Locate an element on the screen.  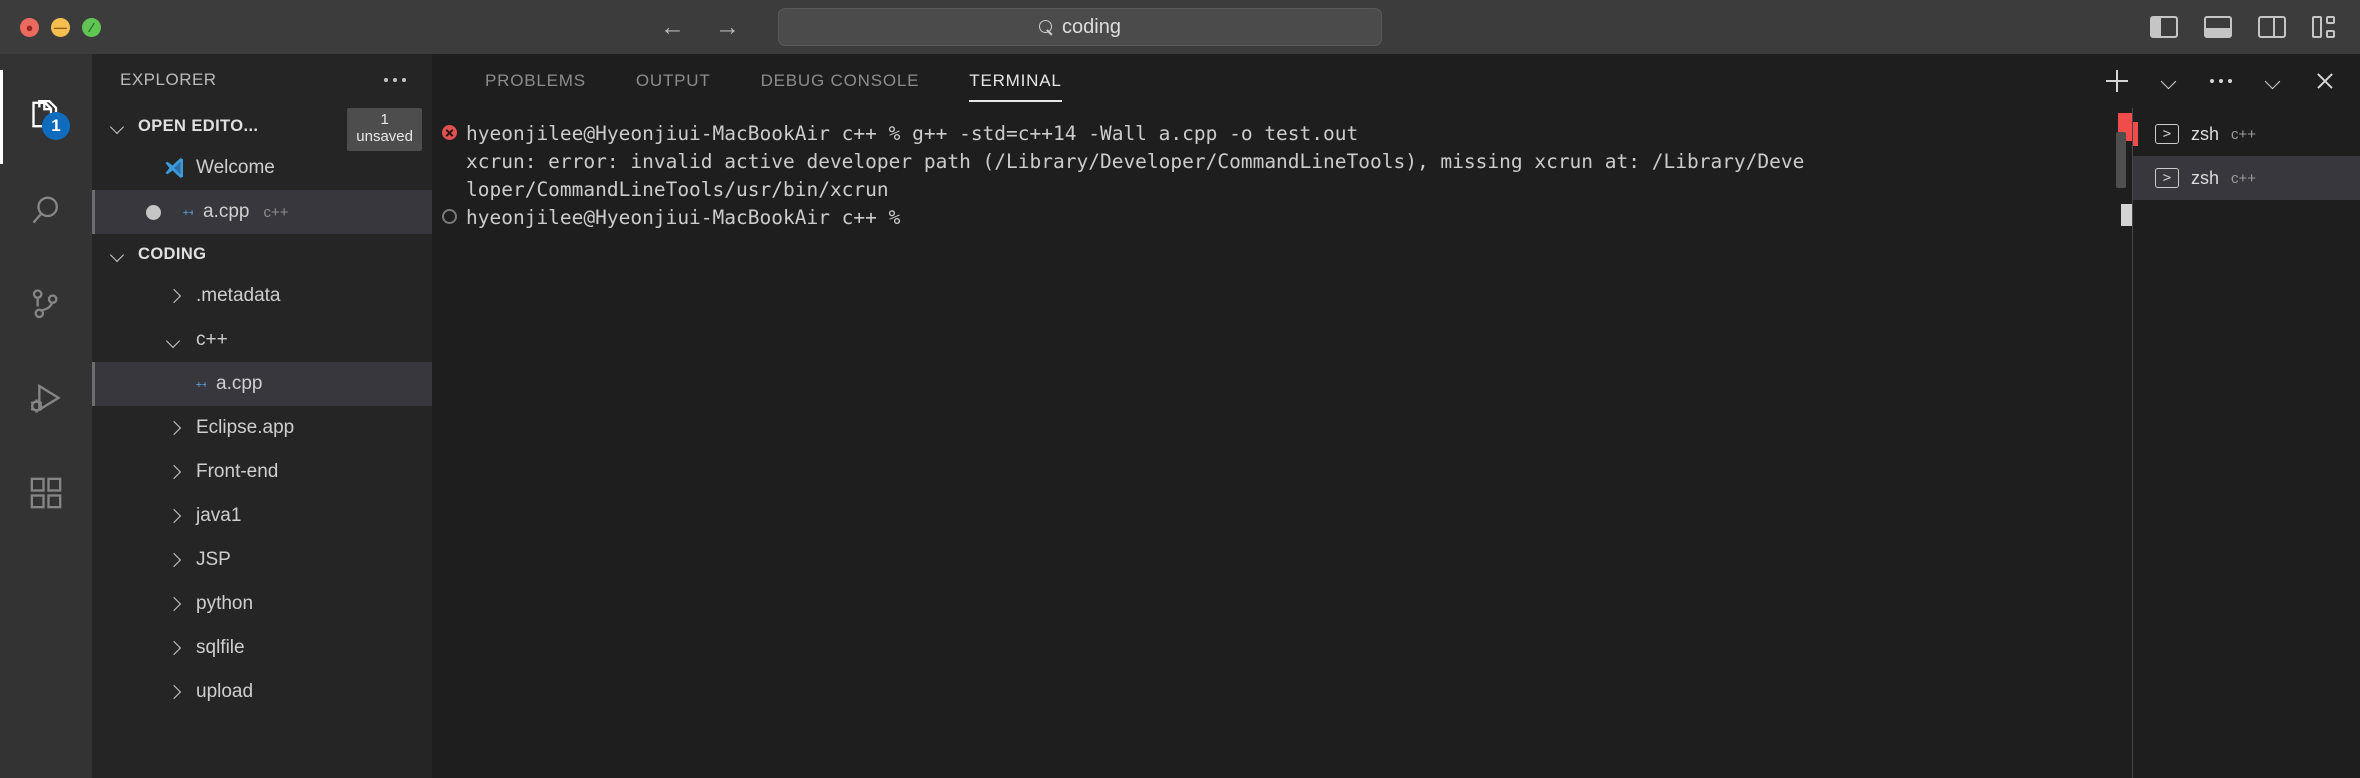
close-window-button: ● is located at coordinates (29, 27).